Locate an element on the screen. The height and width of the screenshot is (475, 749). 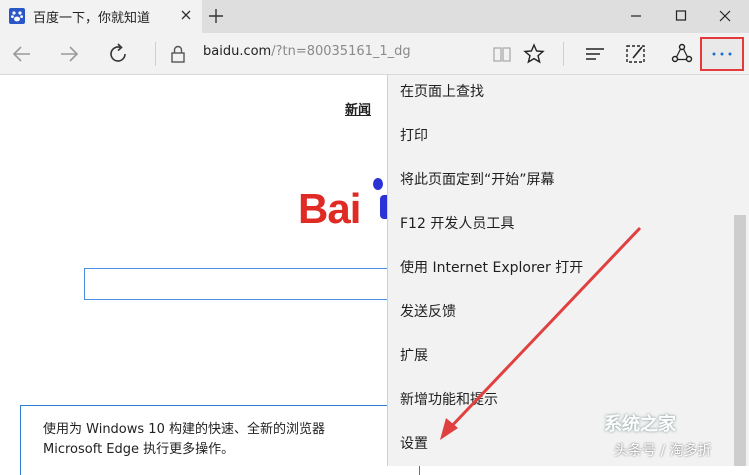
back-arrow-icon is located at coordinates (22, 54).